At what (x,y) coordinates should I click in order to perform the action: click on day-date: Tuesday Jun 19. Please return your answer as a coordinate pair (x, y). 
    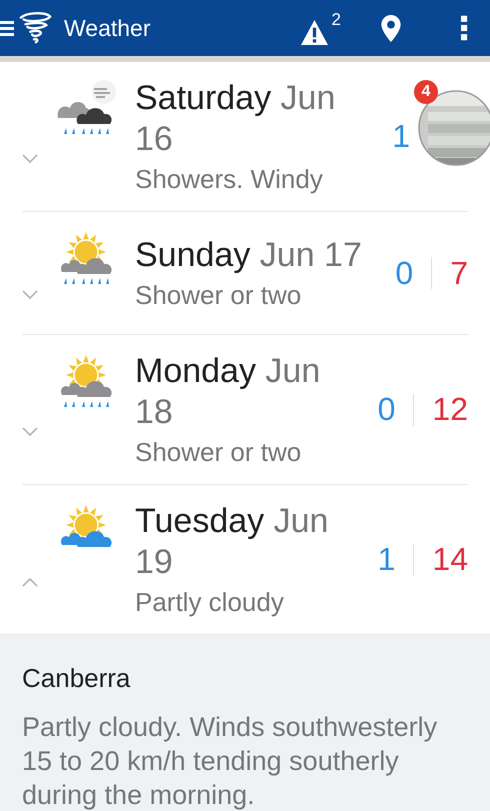
    Looking at the image, I should click on (232, 542).